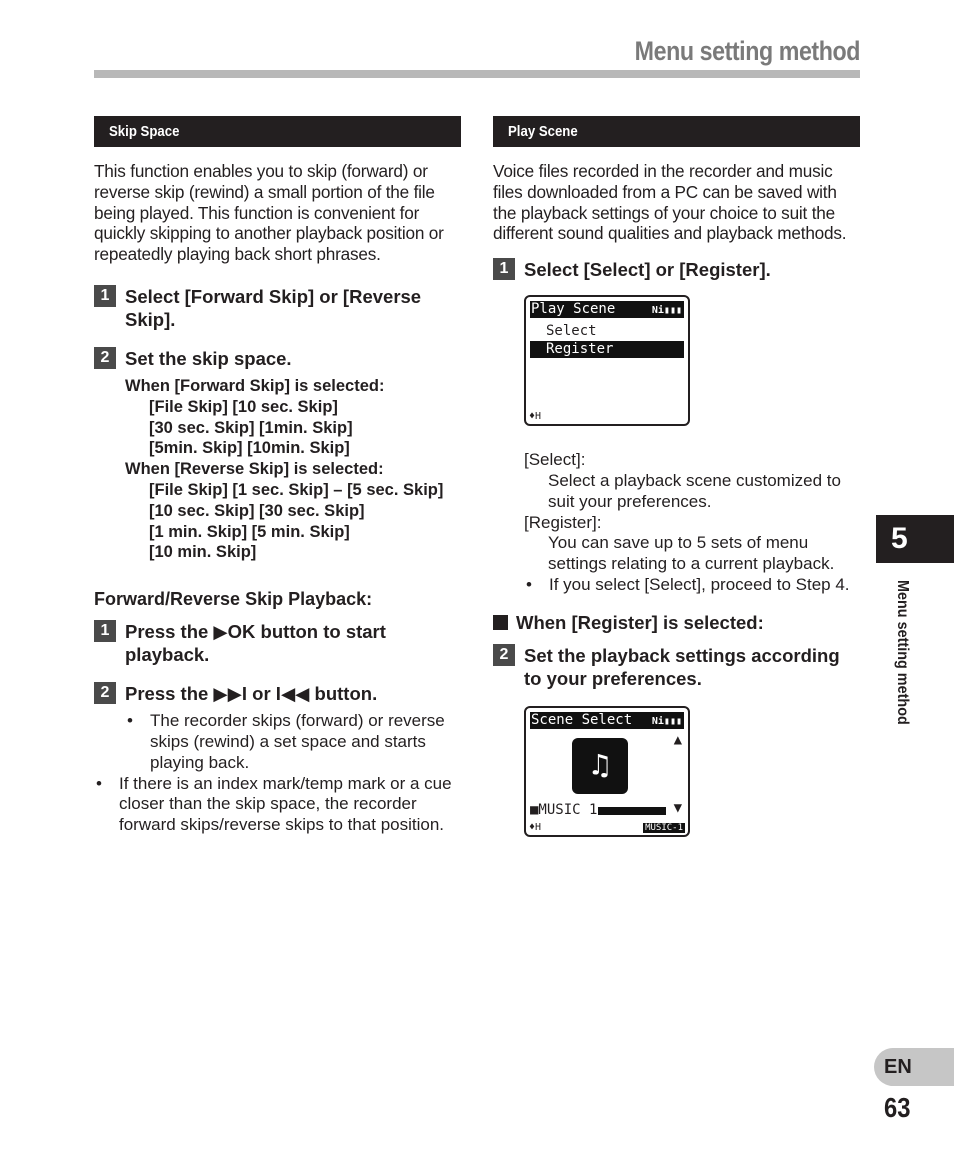 The width and height of the screenshot is (954, 1158). Describe the element at coordinates (251, 427) in the screenshot. I see `forward-option: [30 sec. Skip] [1min. Skip]` at that location.